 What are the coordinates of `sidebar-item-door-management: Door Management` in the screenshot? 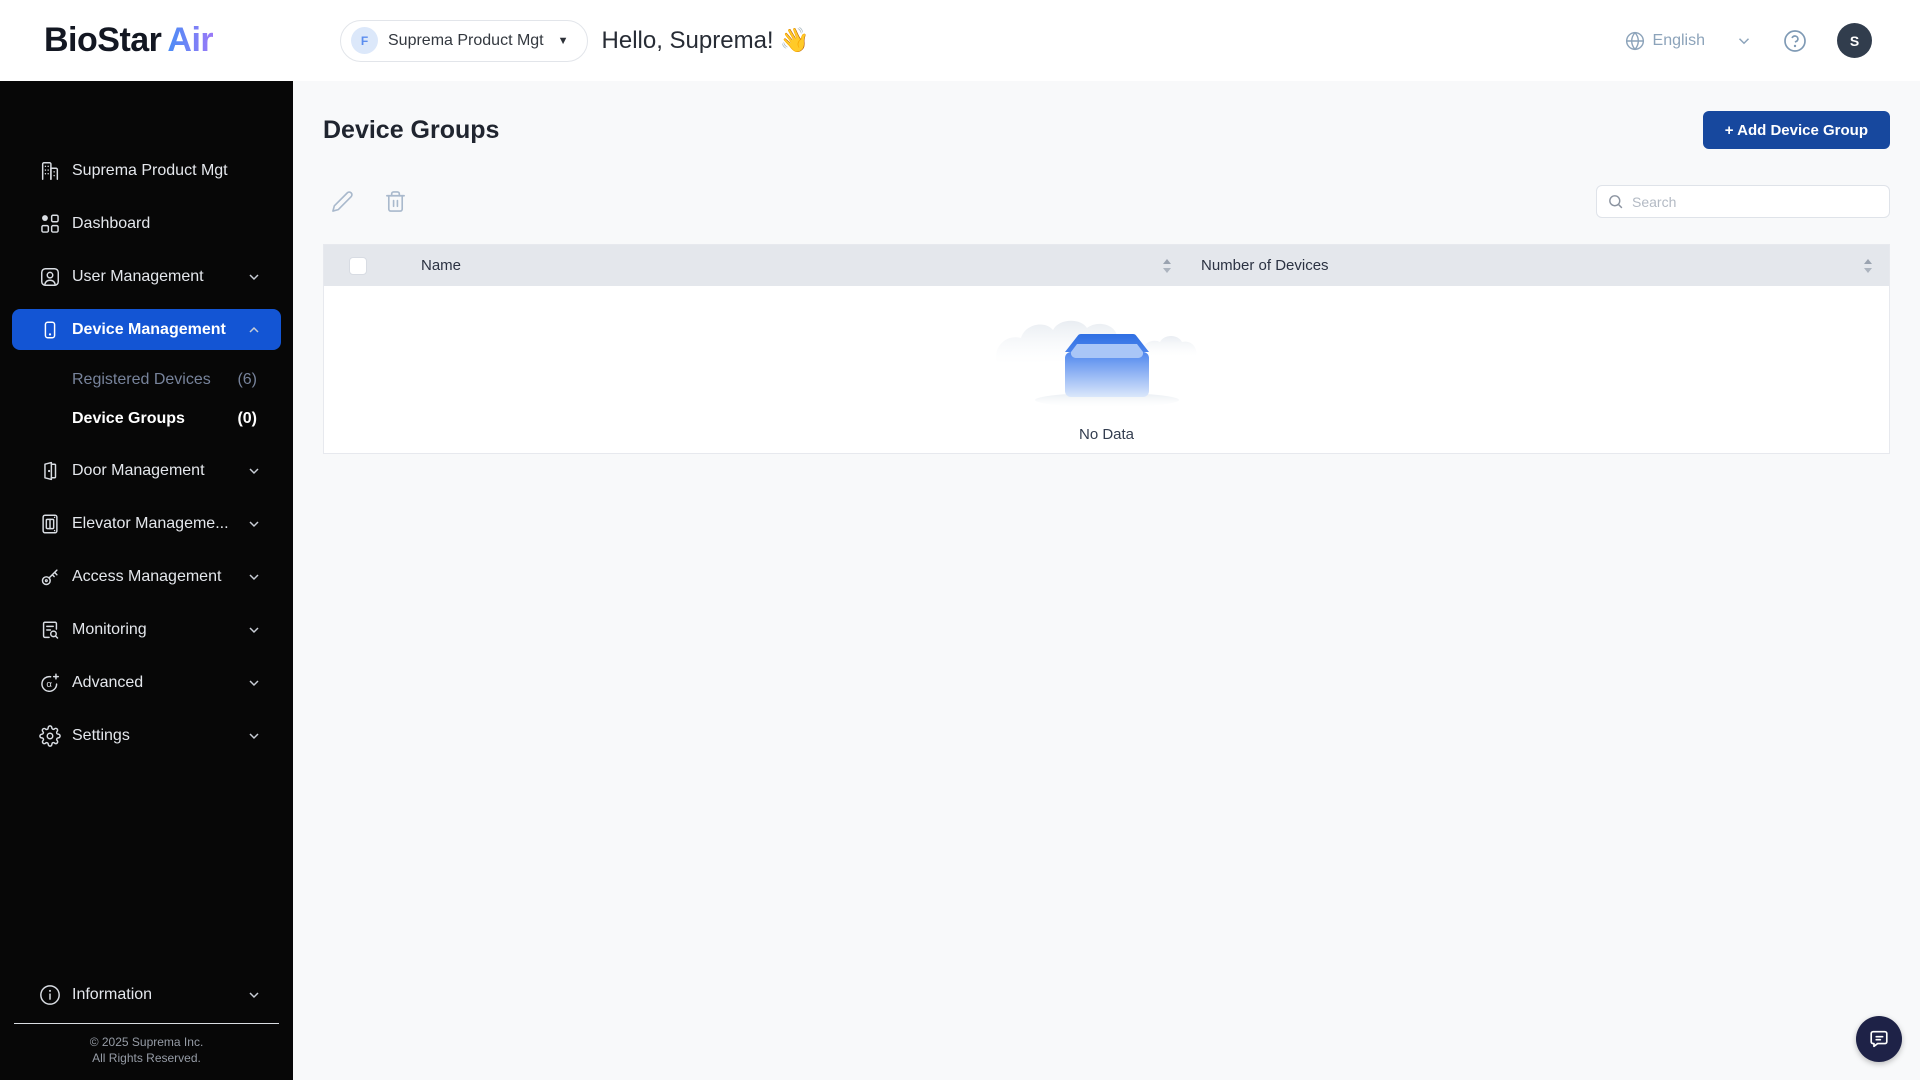 It's located at (146, 470).